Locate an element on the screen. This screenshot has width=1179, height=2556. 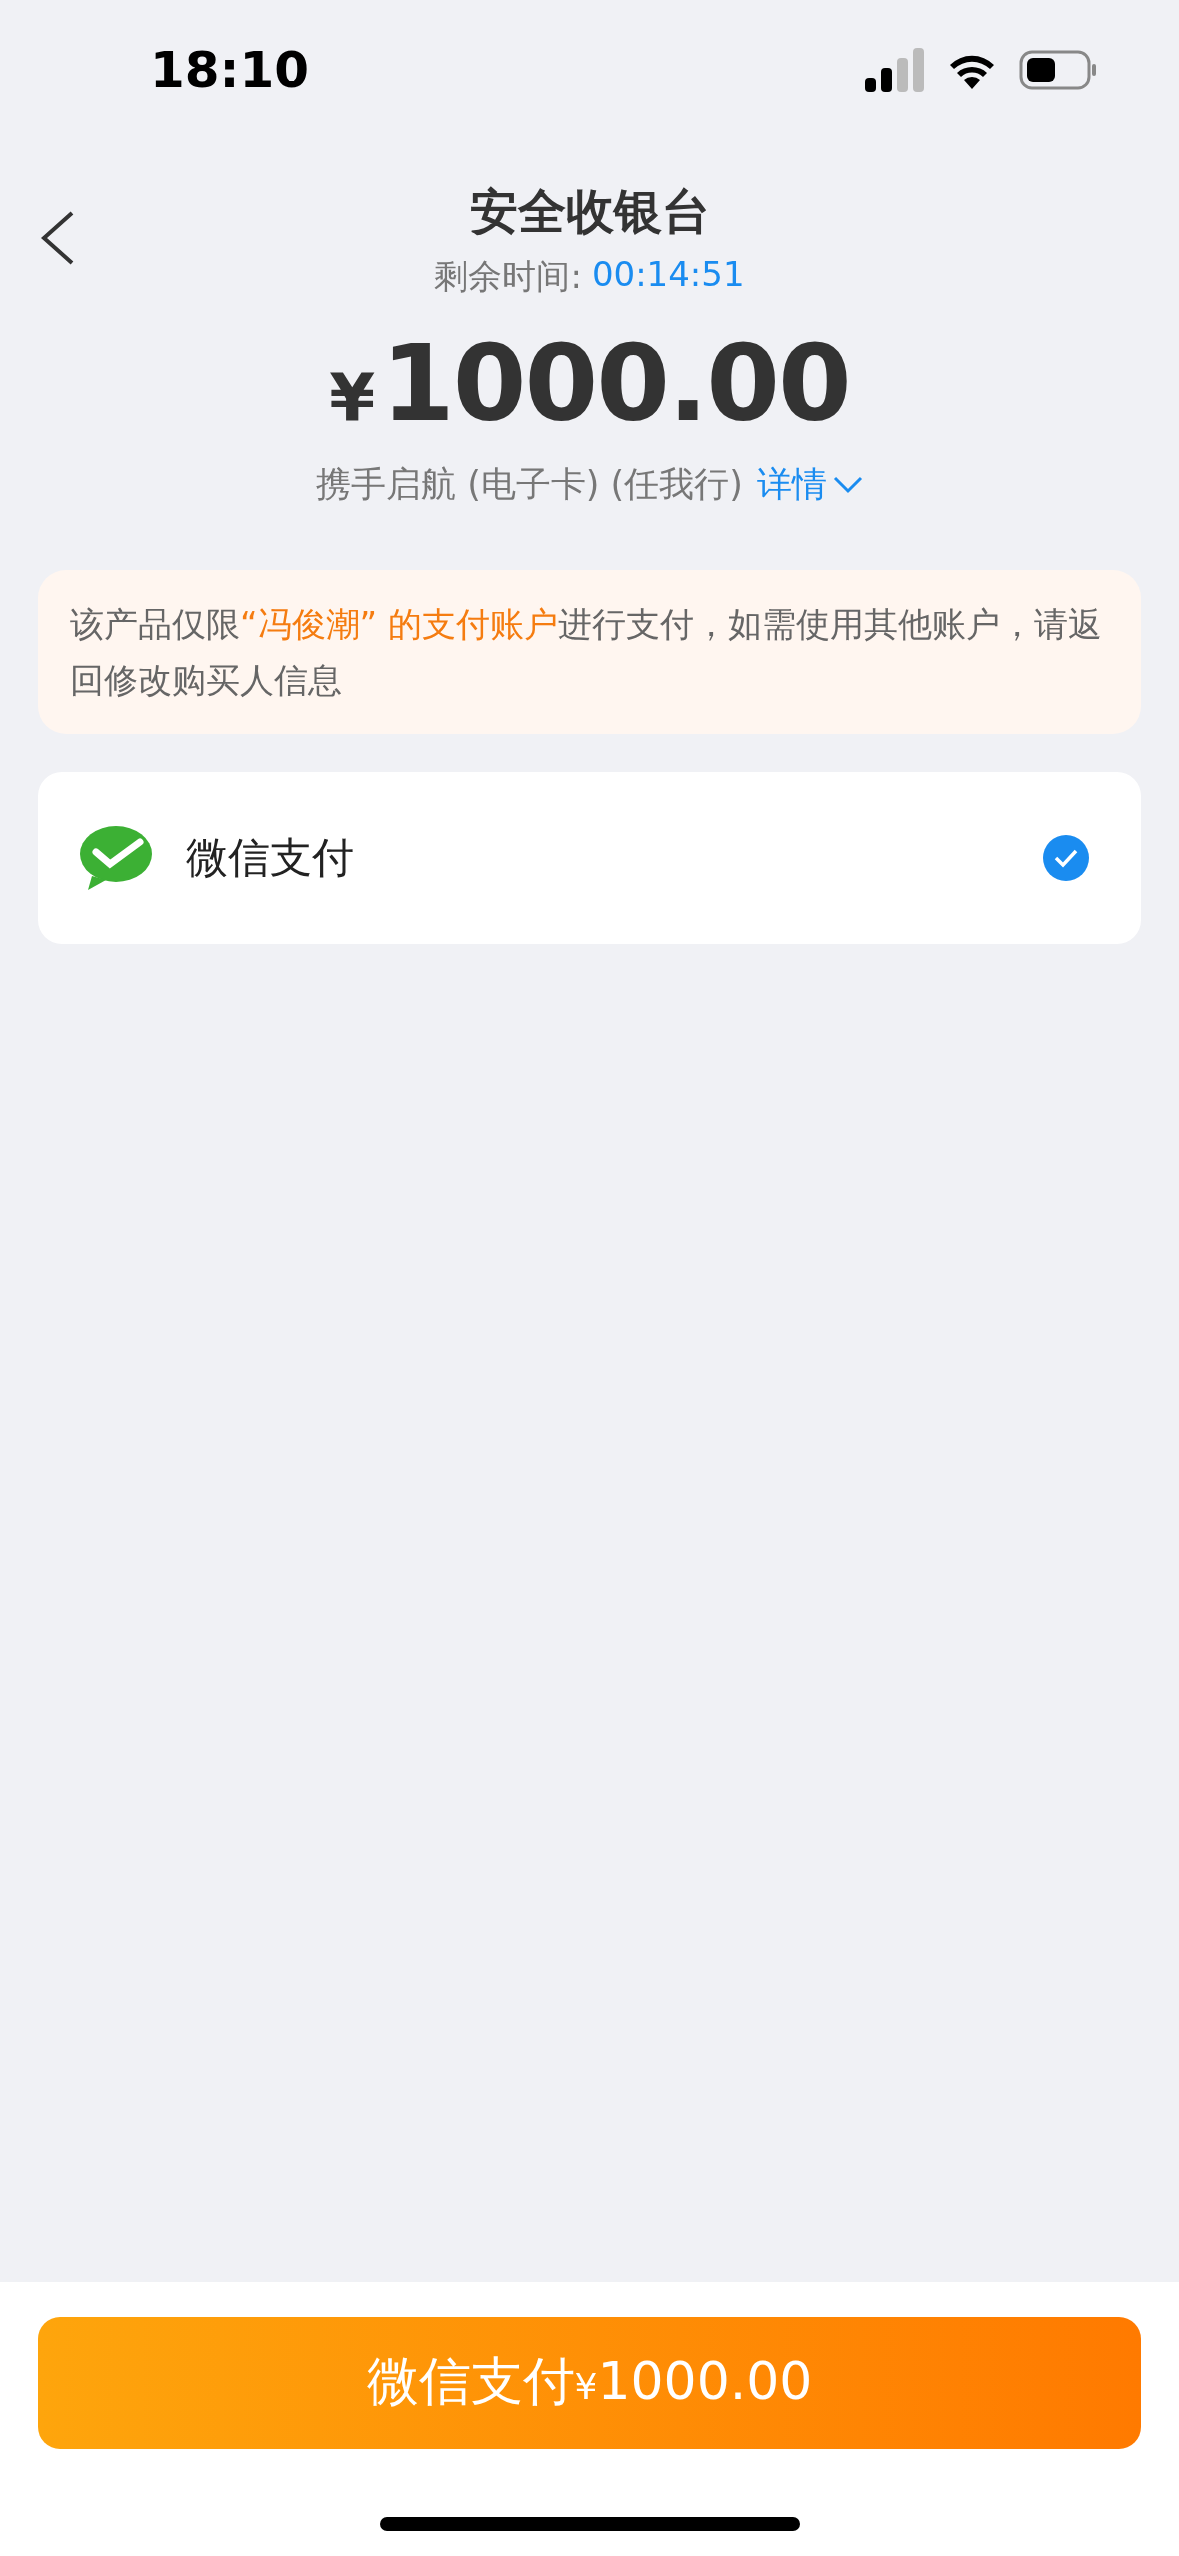
amount-value: 1000.00 is located at coordinates (615, 383).